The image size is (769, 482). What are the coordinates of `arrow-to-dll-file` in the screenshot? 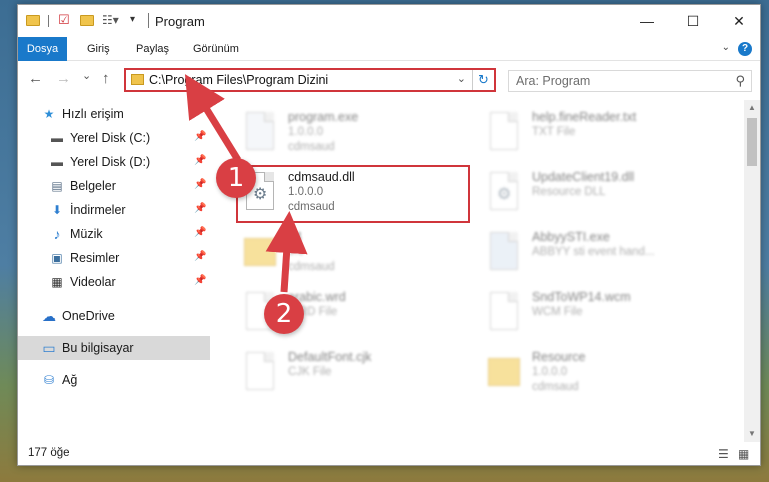 It's located at (286, 252).